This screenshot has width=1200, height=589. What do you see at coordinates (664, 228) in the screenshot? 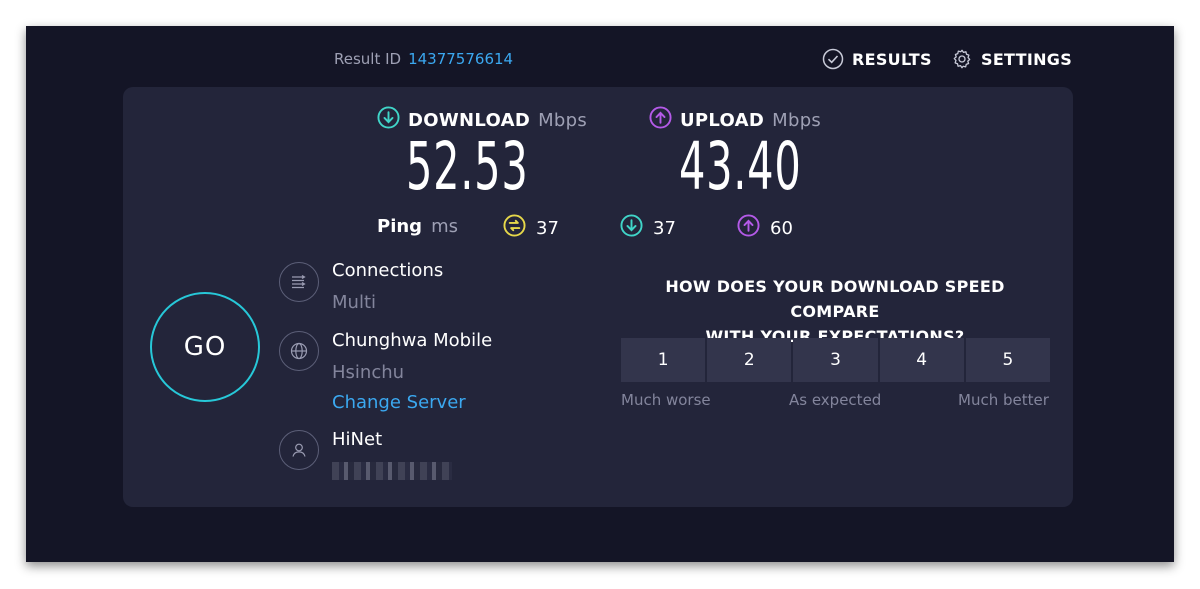
I see `ping-download-value: 37` at bounding box center [664, 228].